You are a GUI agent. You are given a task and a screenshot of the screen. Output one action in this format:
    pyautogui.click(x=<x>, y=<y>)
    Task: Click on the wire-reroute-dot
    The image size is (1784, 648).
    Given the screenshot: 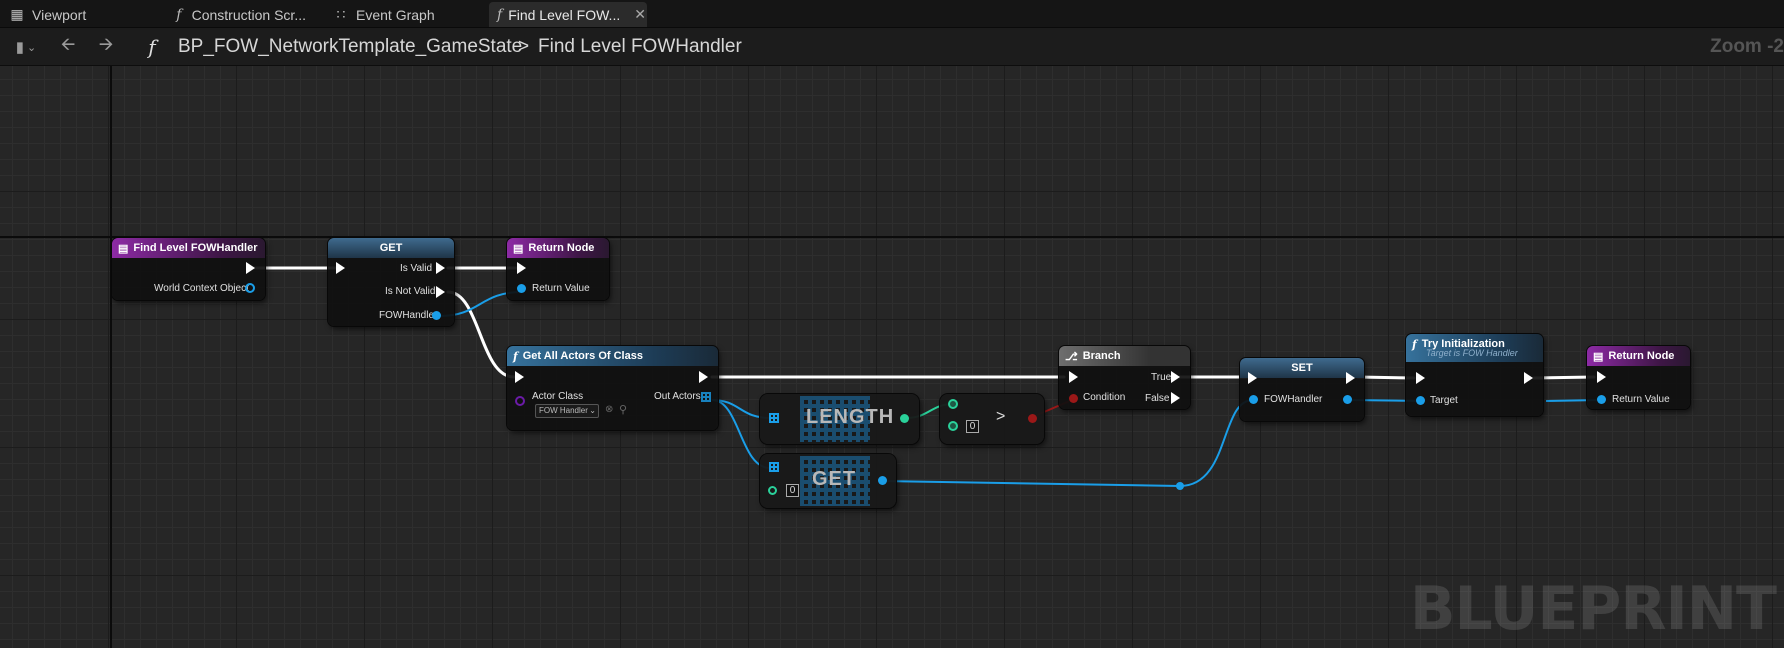 What is the action you would take?
    pyautogui.click(x=1180, y=486)
    